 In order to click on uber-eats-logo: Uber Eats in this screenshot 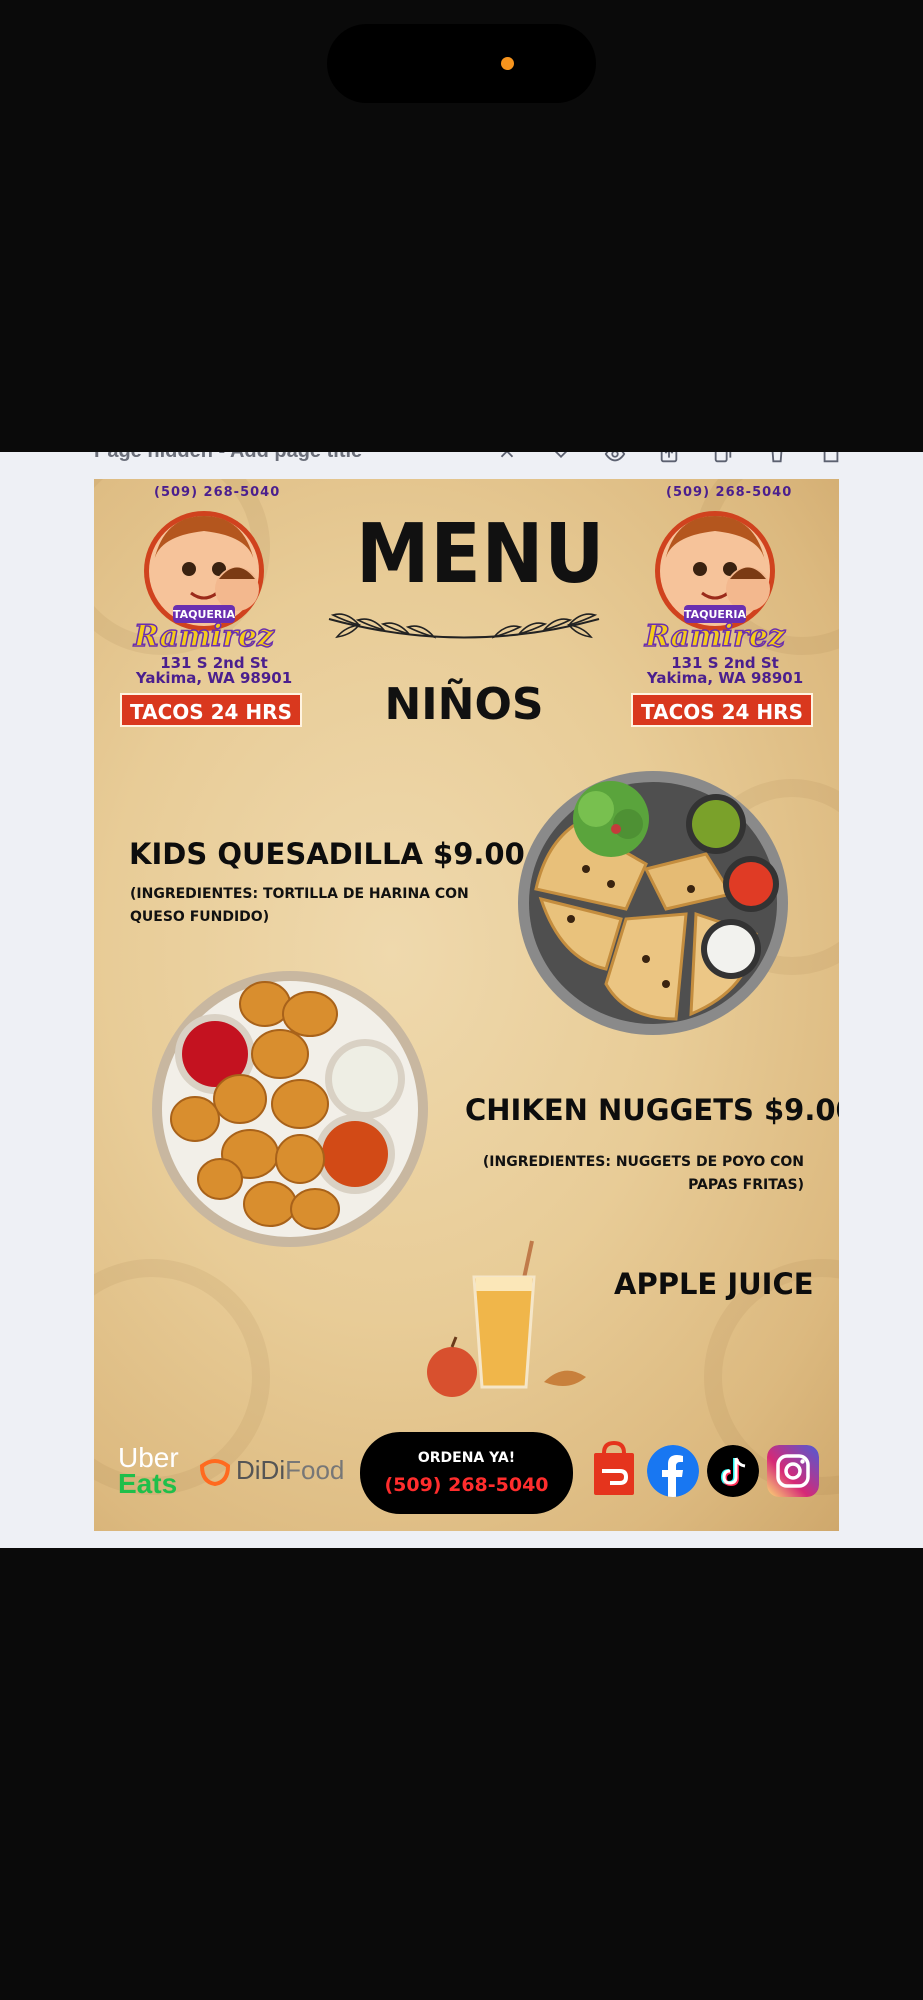, I will do `click(148, 1471)`.